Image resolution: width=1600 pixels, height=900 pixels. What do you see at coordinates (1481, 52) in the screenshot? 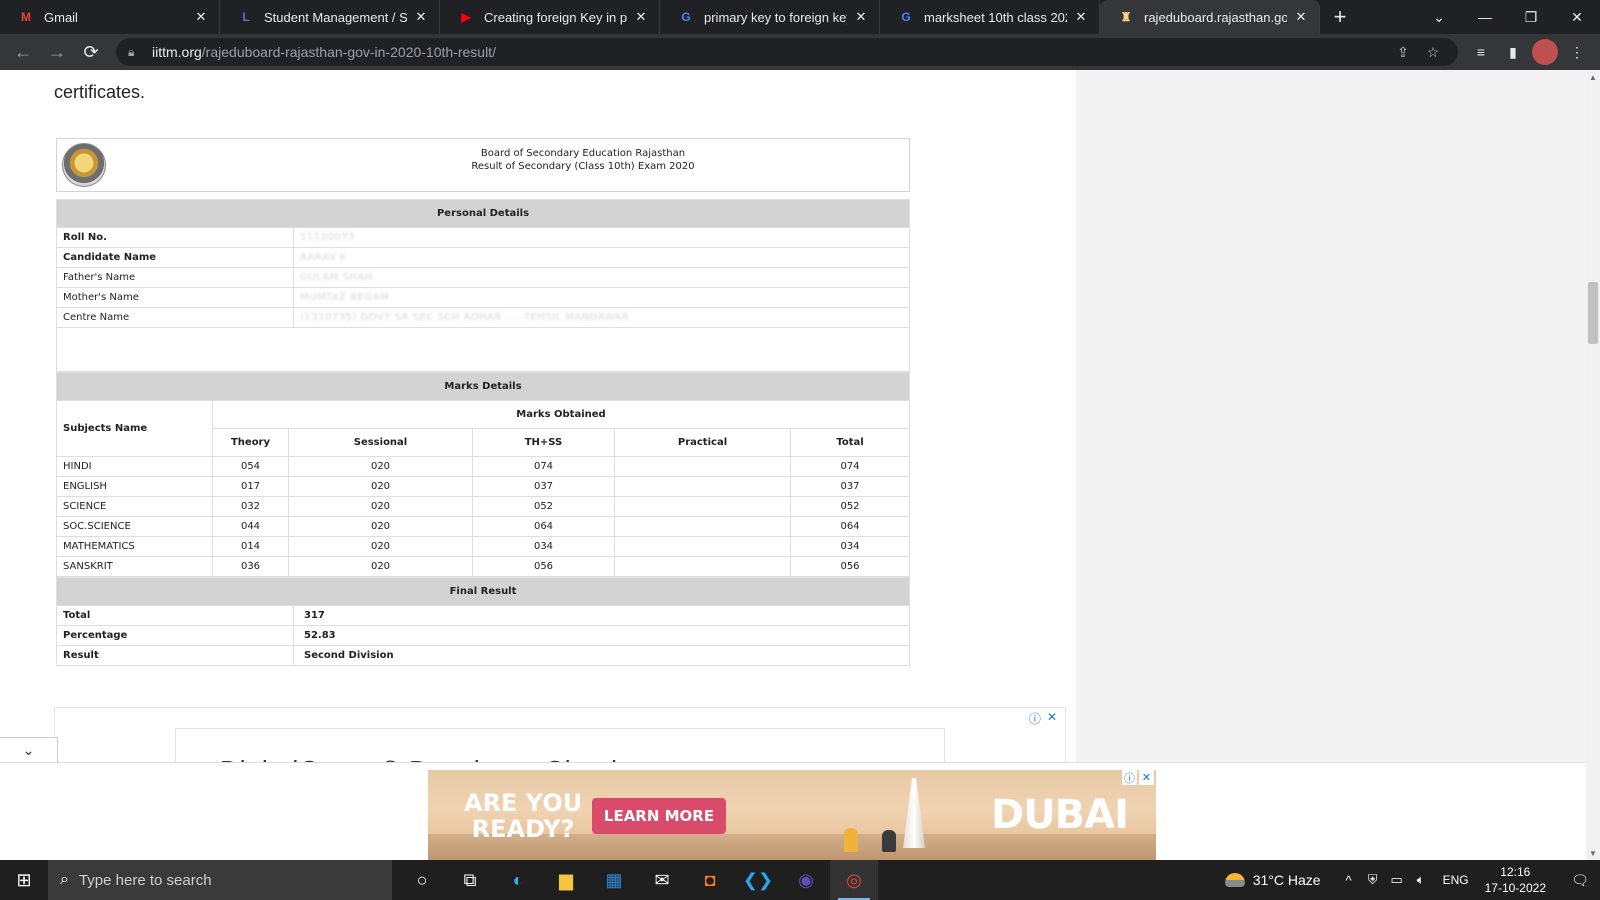
I see `reading-list-icon: ≡` at bounding box center [1481, 52].